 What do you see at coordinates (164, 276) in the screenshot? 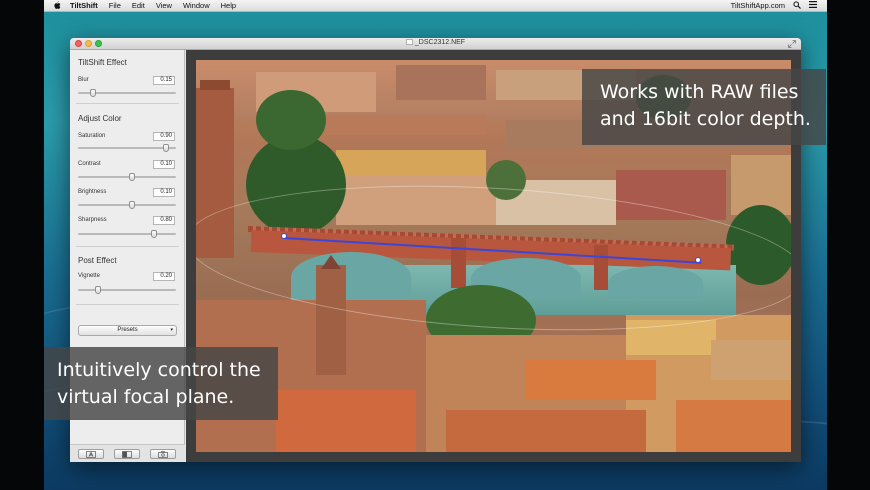
I see `vignette-value-field: 0.20` at bounding box center [164, 276].